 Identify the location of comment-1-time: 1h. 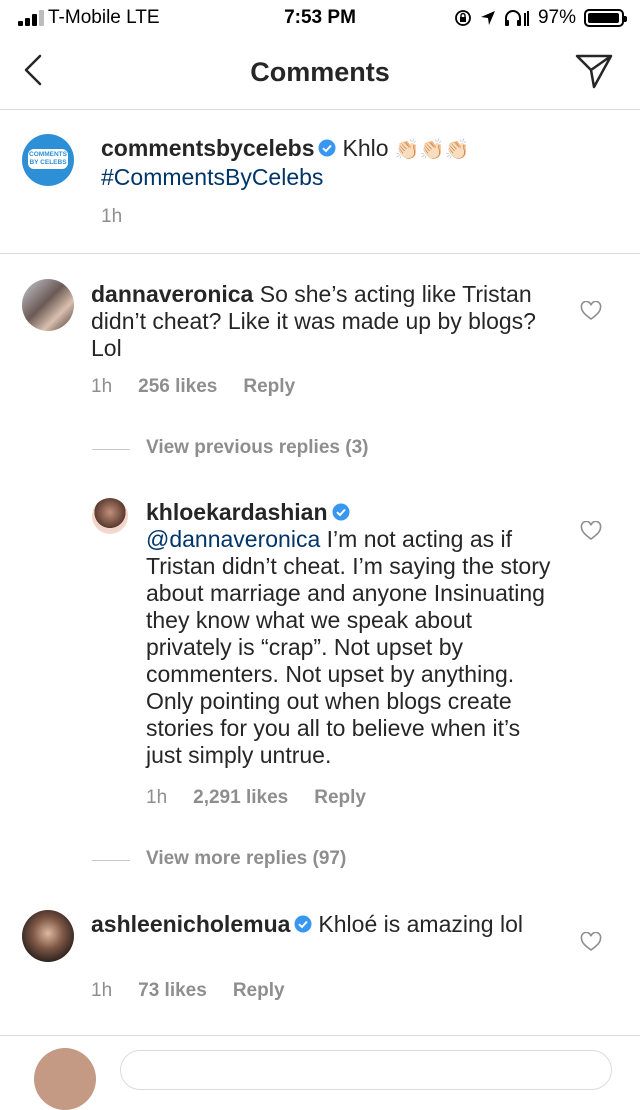
(102, 386).